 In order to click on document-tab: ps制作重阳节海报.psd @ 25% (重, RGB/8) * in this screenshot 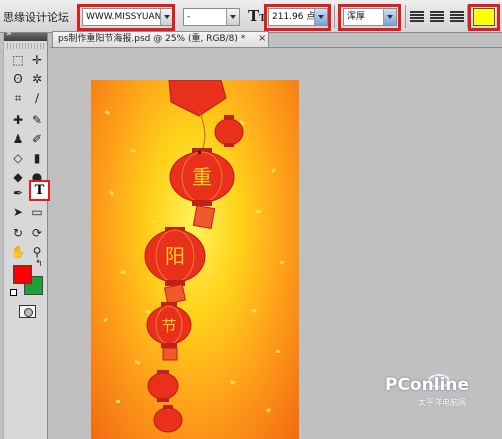, I will do `click(160, 39)`.